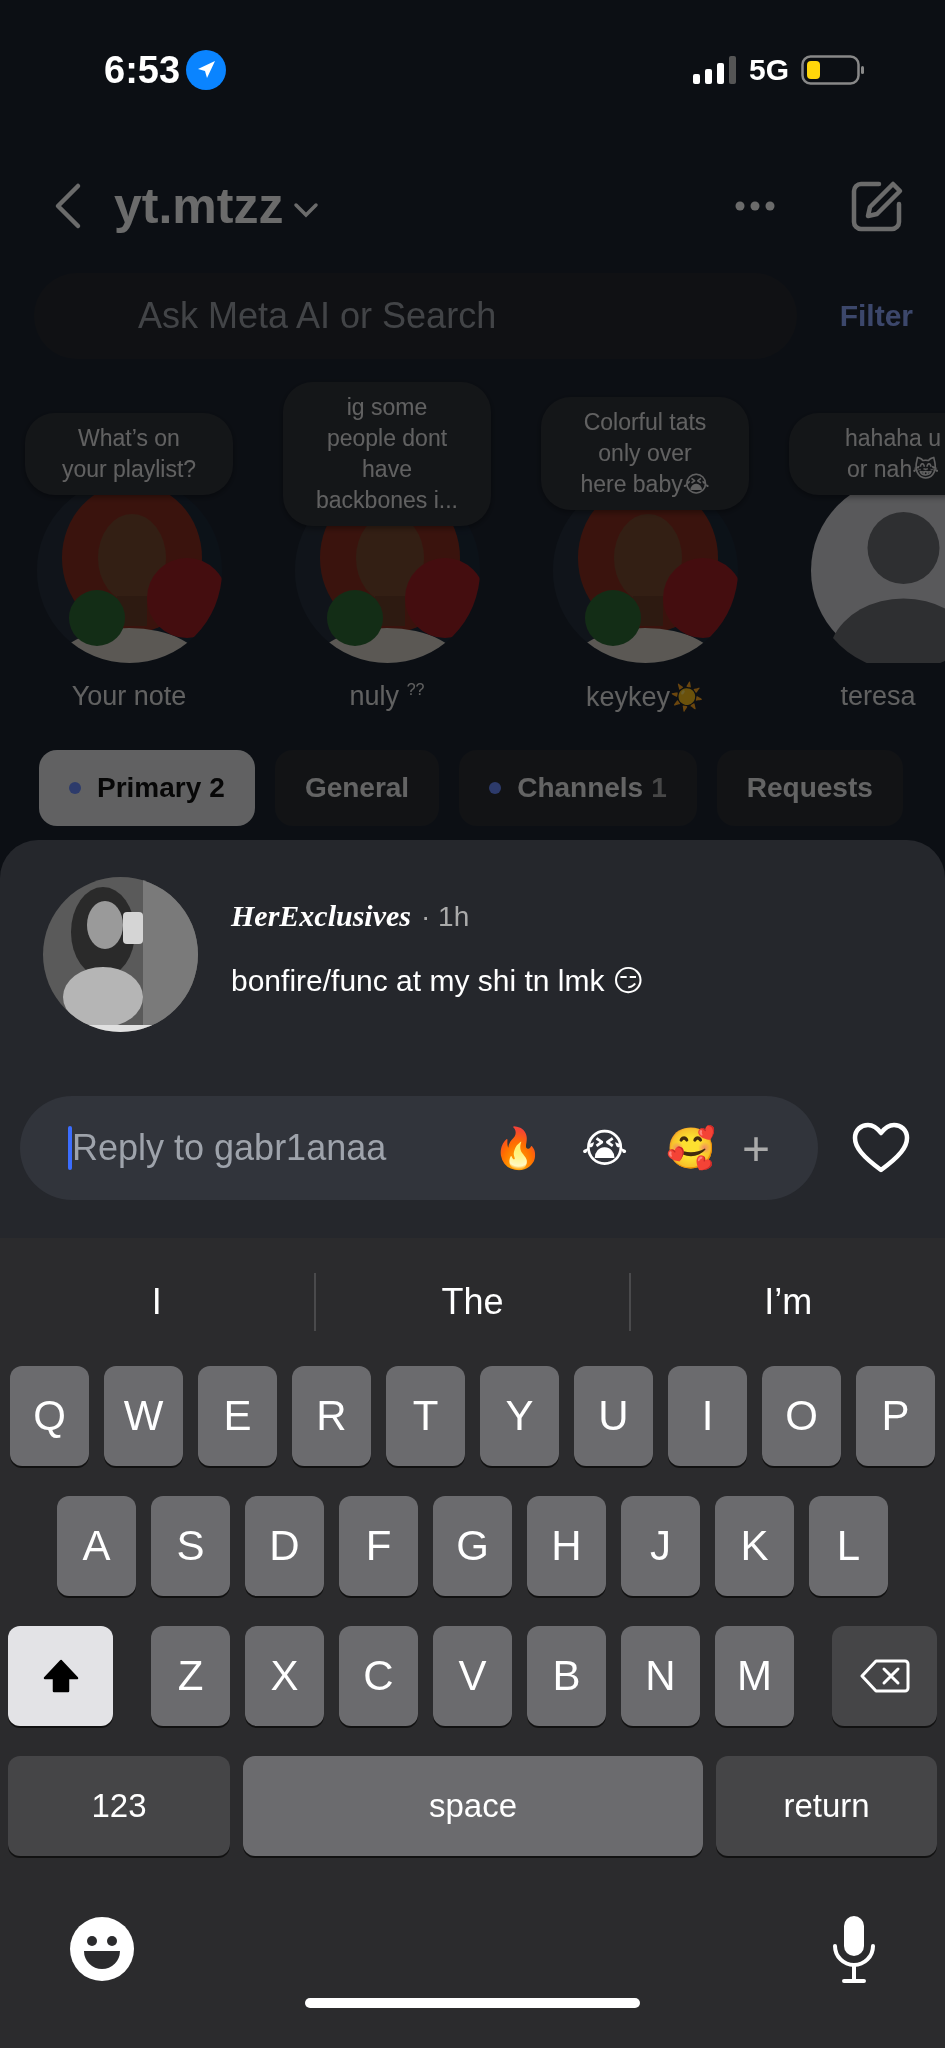 The width and height of the screenshot is (945, 2048). What do you see at coordinates (419, 1148) in the screenshot?
I see `reply-field: Reply to gabr1anaa 🔥 😭 🥰 +` at bounding box center [419, 1148].